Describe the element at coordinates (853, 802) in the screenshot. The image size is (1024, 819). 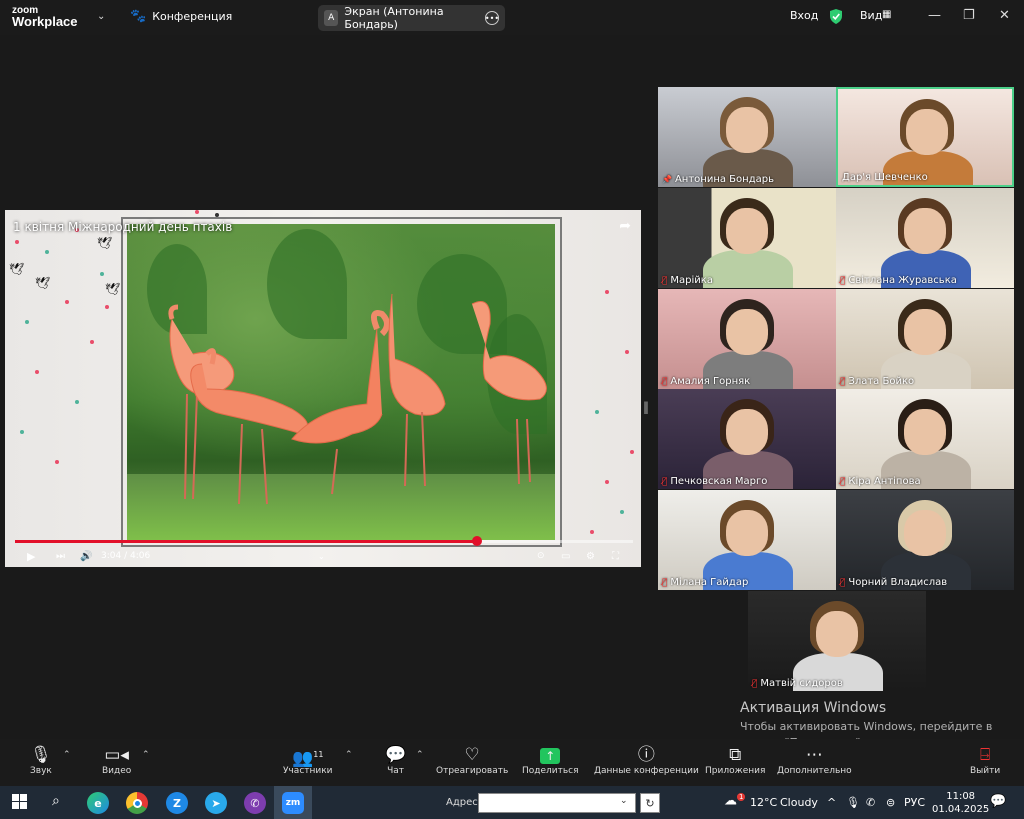
I see `microphone-icon: 🎙` at that location.